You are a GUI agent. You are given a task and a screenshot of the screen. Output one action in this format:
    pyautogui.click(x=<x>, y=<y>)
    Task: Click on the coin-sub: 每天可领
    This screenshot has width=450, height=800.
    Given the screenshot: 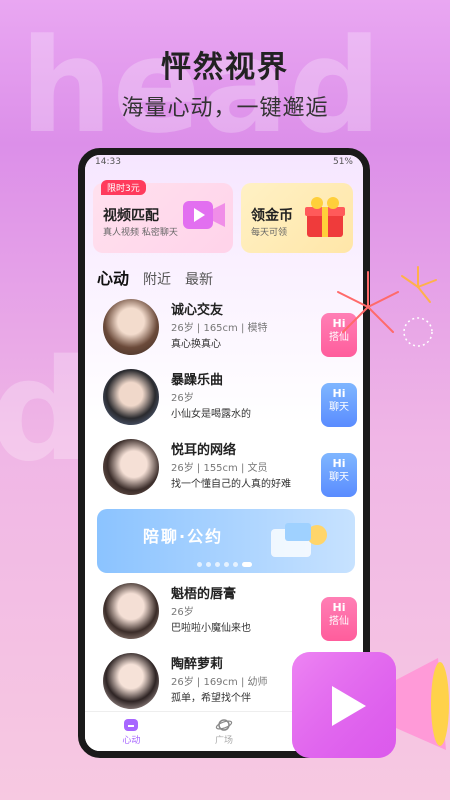 What is the action you would take?
    pyautogui.click(x=269, y=233)
    